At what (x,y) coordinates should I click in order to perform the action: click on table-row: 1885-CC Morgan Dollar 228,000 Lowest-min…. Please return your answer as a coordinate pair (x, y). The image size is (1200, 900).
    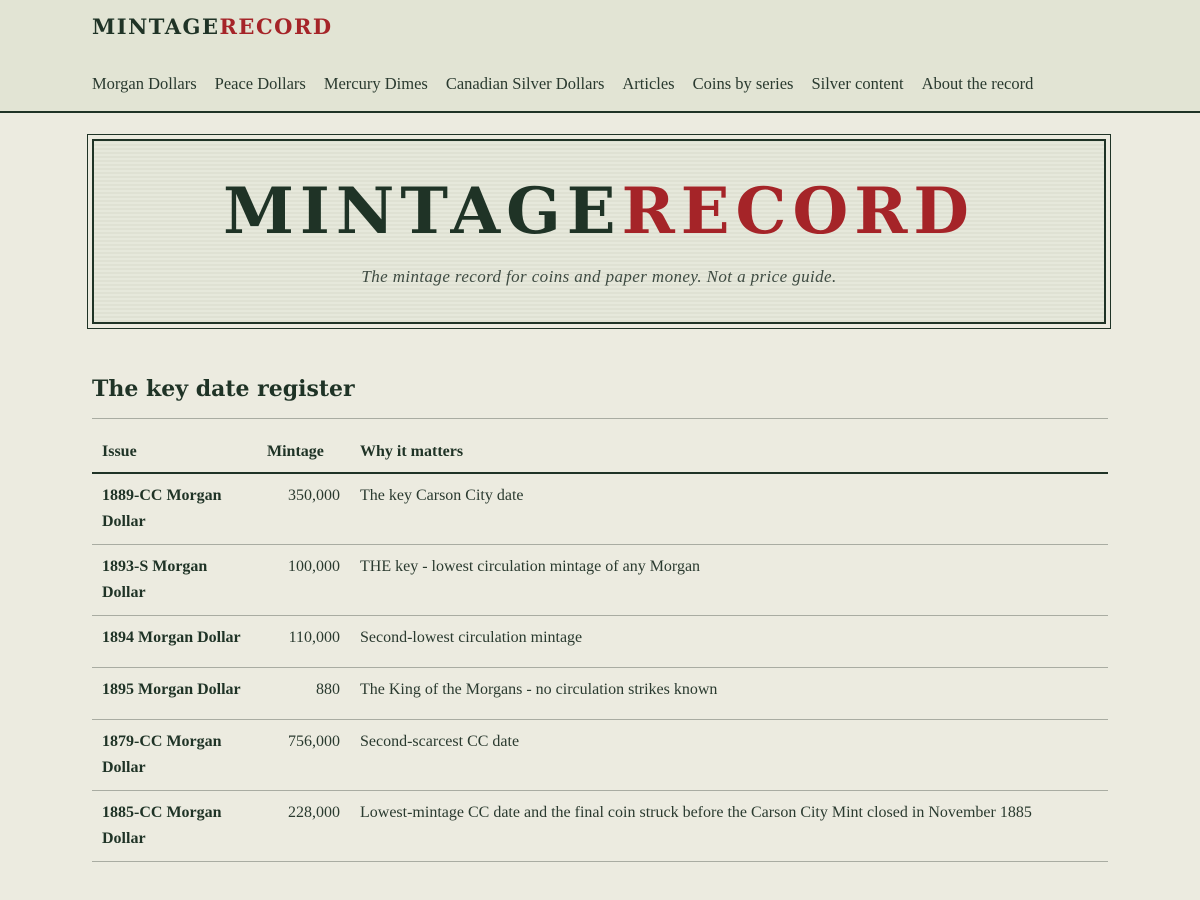
    Looking at the image, I should click on (600, 826).